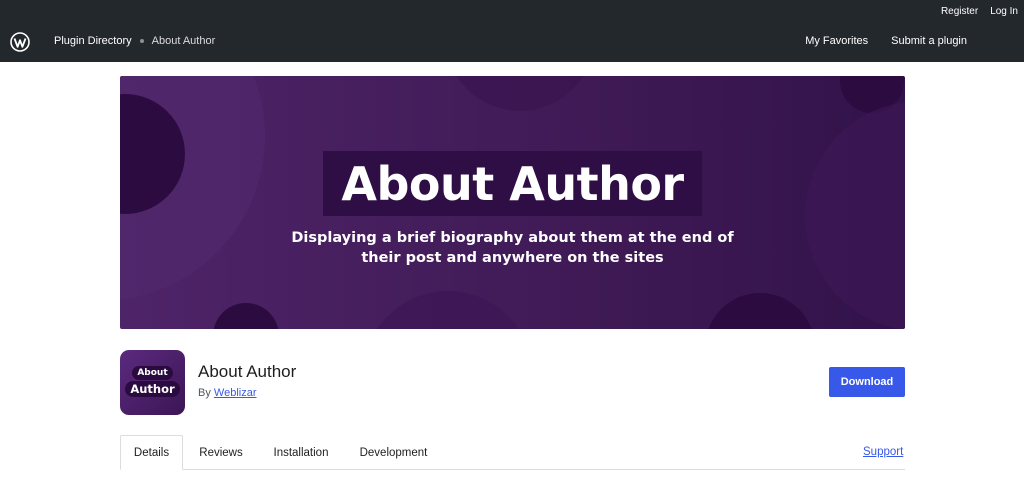 The image size is (1024, 479). I want to click on plugin-icon: About Author, so click(152, 382).